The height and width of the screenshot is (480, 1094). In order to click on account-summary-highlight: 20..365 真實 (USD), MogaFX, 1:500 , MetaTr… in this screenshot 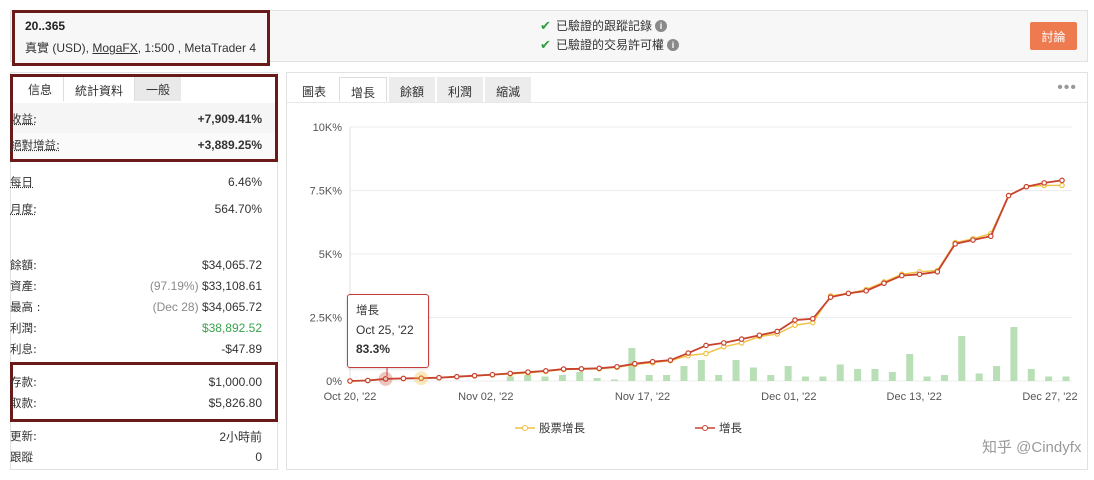, I will do `click(141, 38)`.